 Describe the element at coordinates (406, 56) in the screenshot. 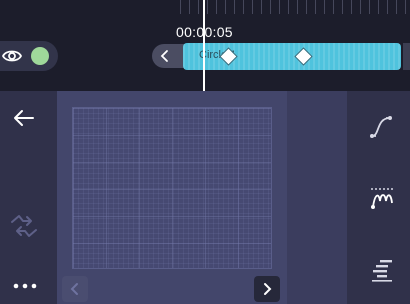

I see `track-end-handle` at that location.